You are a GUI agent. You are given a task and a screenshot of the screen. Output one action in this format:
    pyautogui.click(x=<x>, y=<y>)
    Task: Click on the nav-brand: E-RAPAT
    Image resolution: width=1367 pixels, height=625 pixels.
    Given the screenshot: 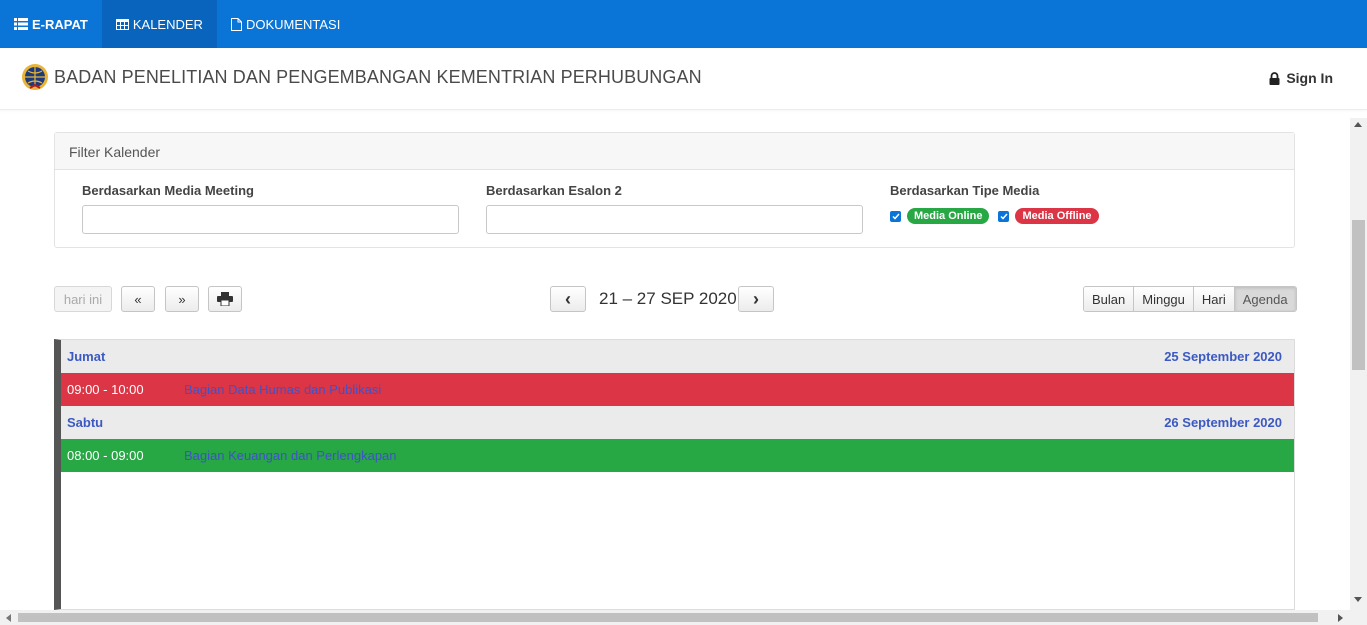 What is the action you would take?
    pyautogui.click(x=51, y=24)
    